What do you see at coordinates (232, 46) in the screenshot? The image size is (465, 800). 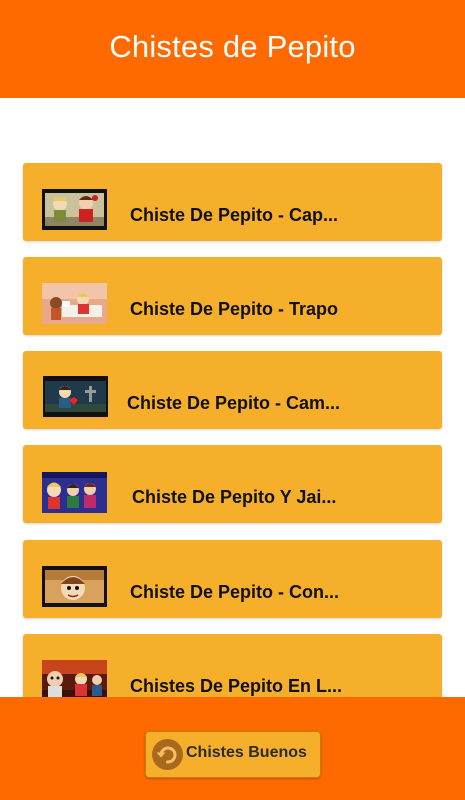 I see `app-title: Chistes de Pepito` at bounding box center [232, 46].